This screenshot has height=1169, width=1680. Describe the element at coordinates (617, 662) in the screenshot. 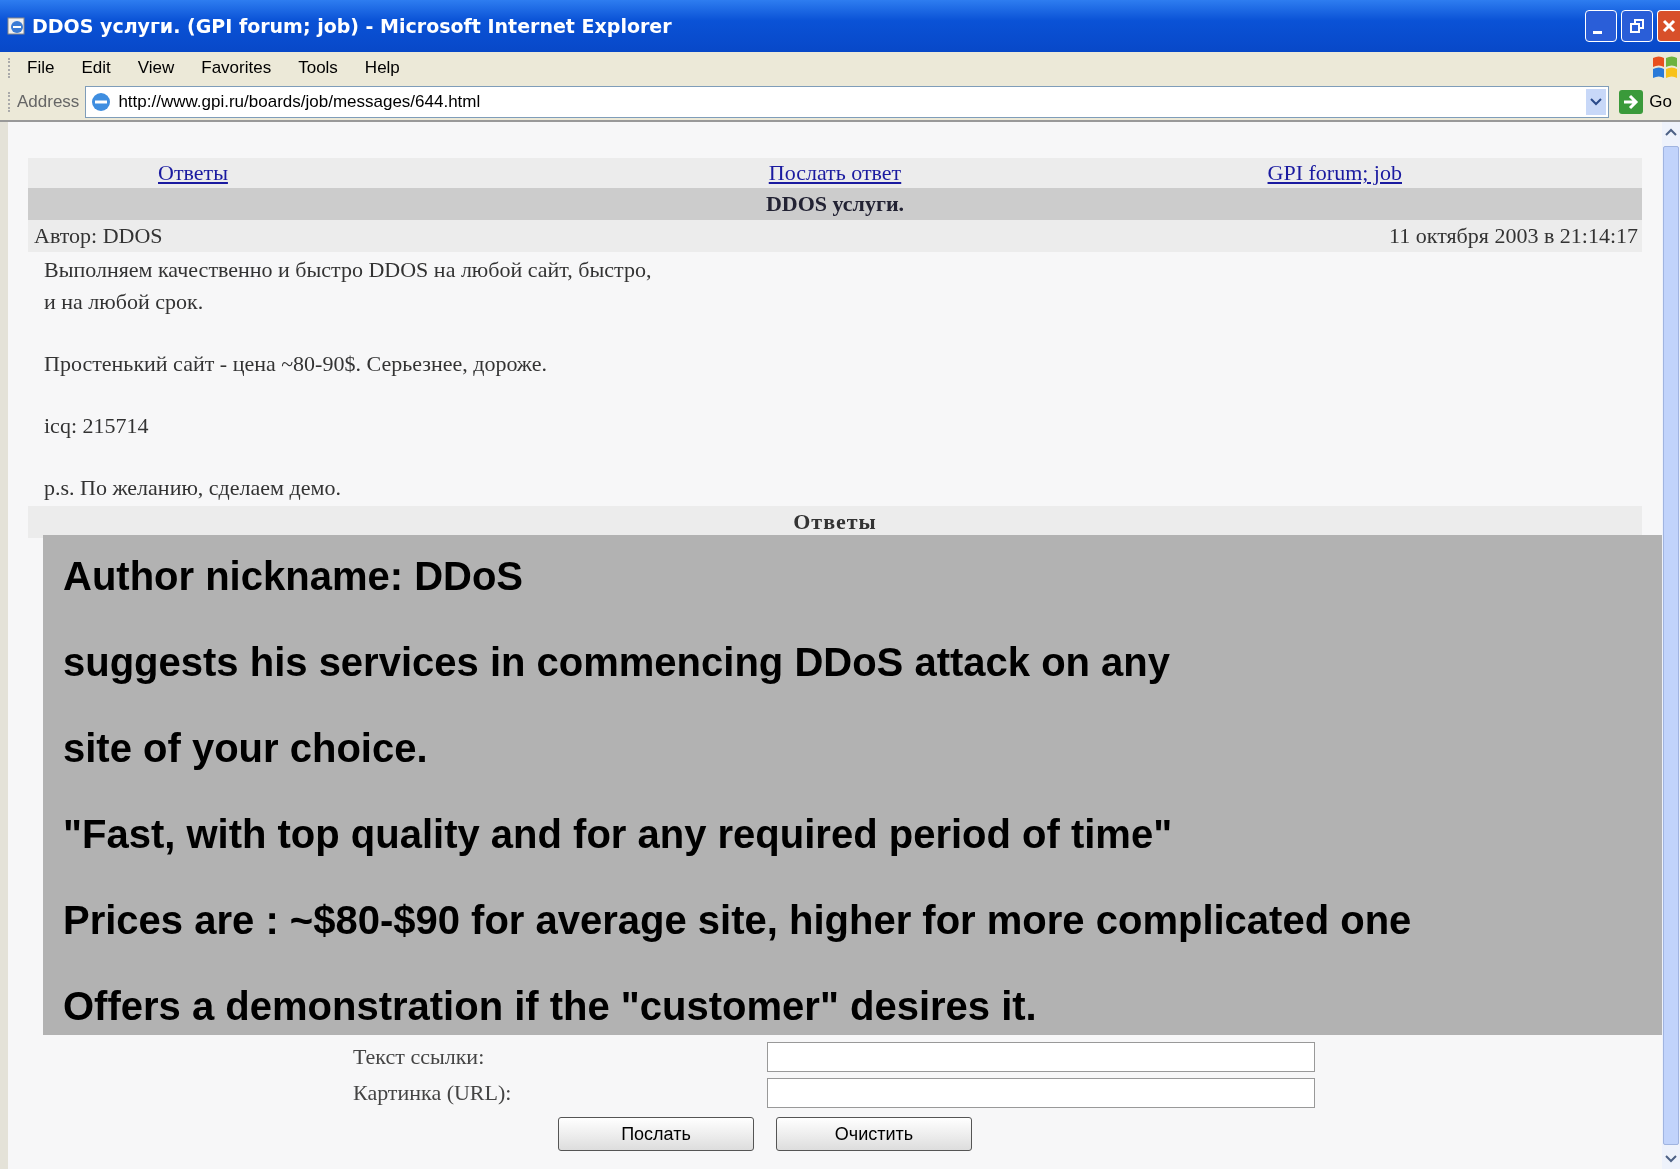

I see `annotation-text: suggests his services in commencing DDoS attack on any` at that location.